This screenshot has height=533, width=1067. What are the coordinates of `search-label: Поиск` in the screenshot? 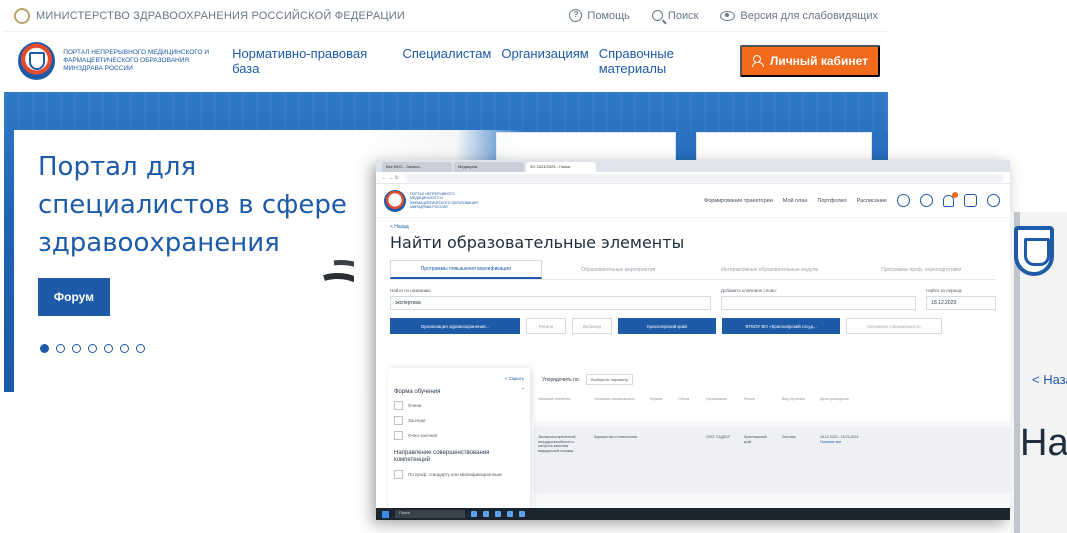 It's located at (683, 15).